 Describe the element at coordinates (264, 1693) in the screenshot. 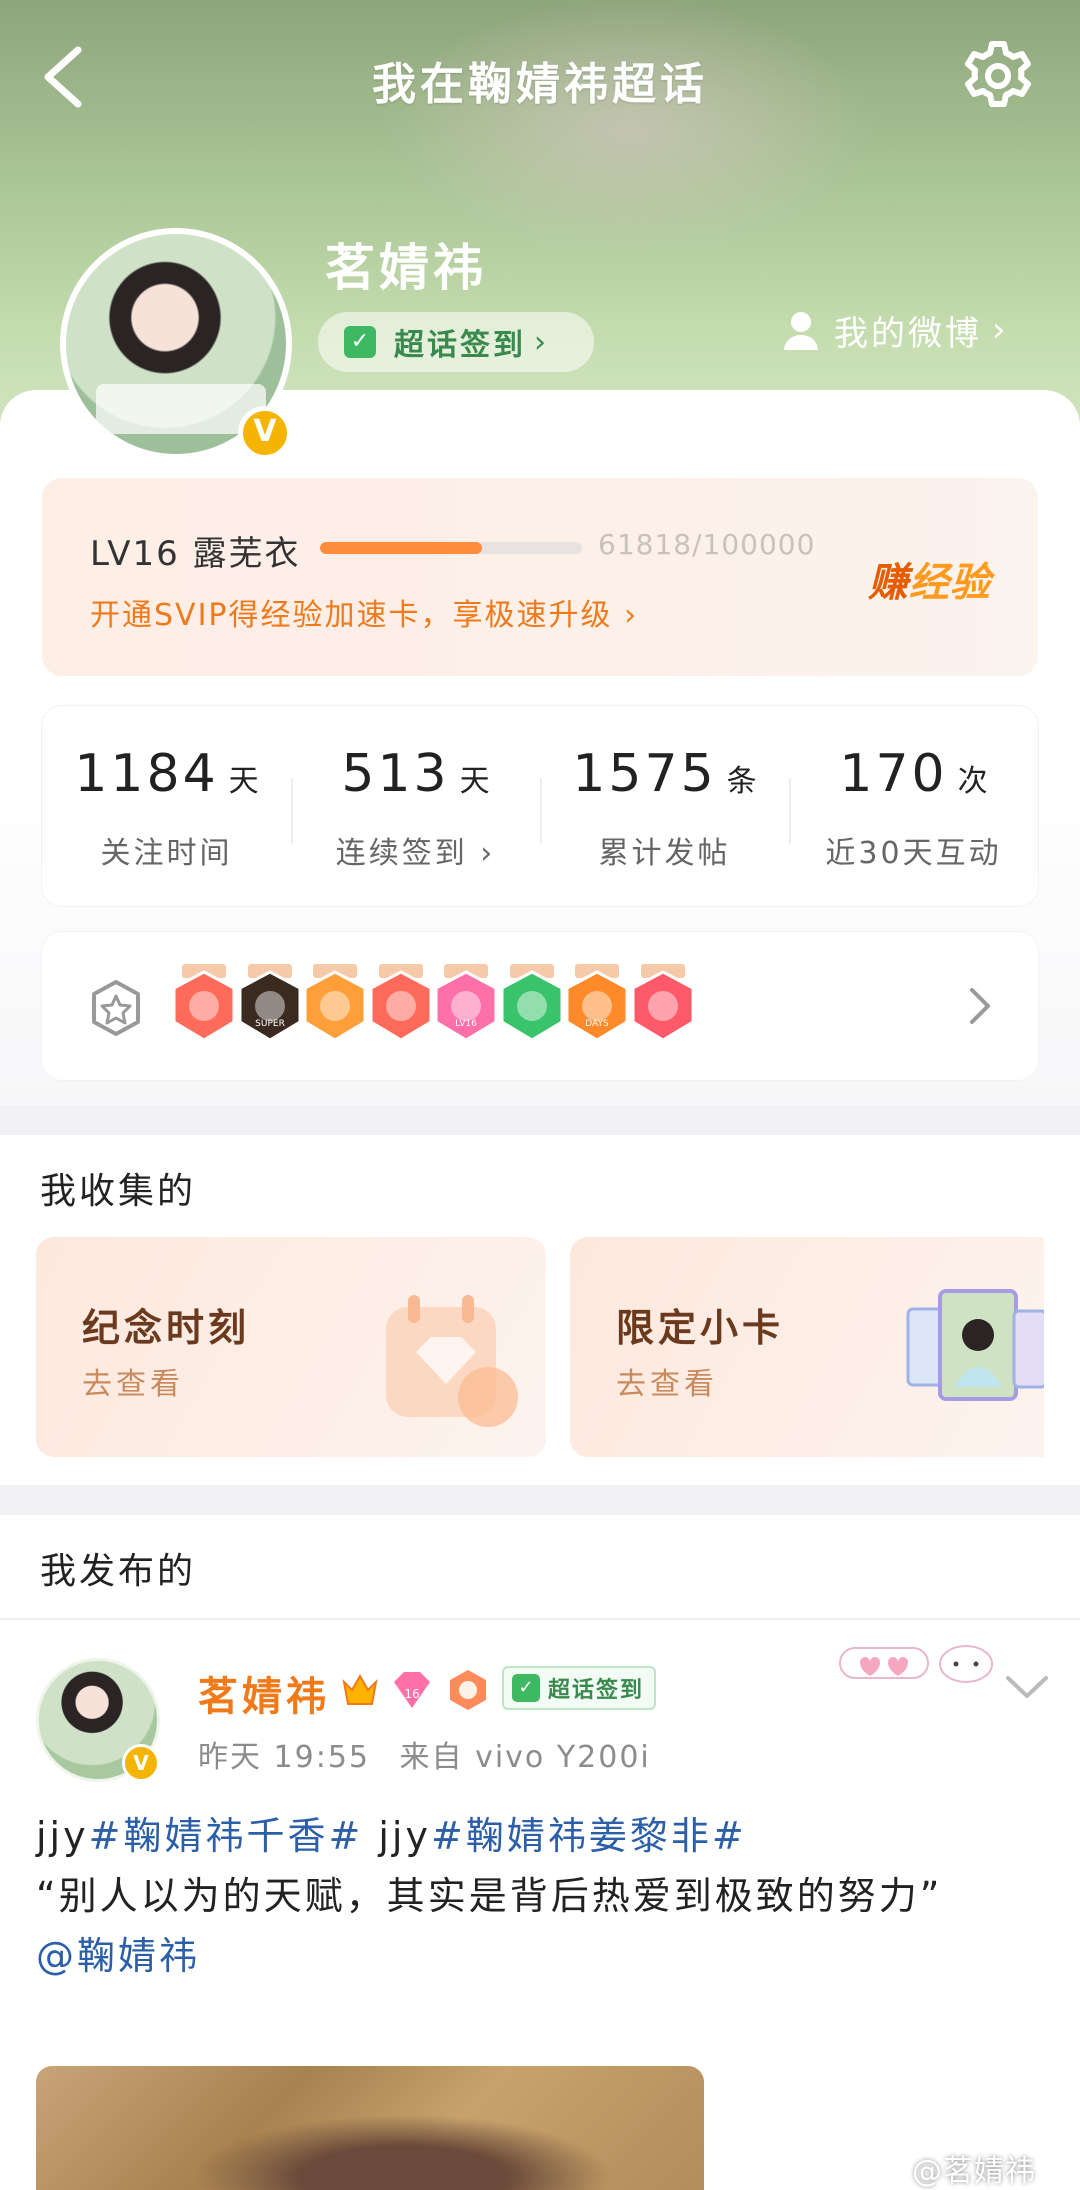

I see `post-author-name: 茗婧祎` at that location.